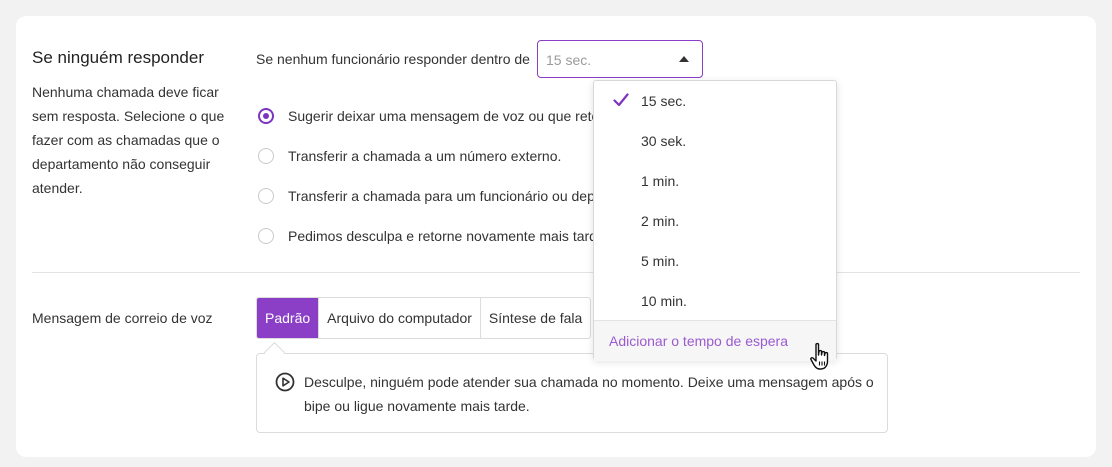 The image size is (1112, 467). I want to click on add-wait-time-button: Adicionar o tempo de espera, so click(715, 340).